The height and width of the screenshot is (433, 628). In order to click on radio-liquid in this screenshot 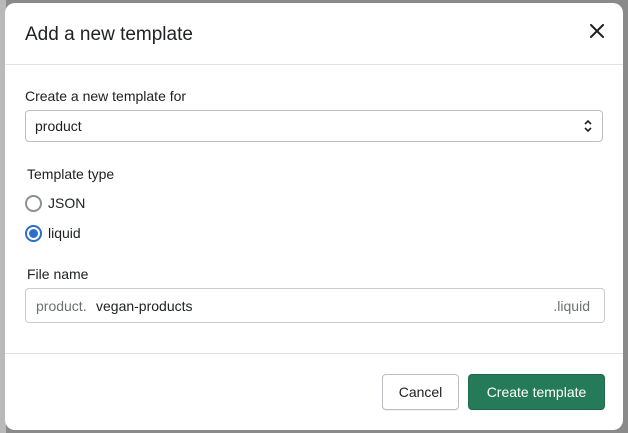, I will do `click(33, 233)`.